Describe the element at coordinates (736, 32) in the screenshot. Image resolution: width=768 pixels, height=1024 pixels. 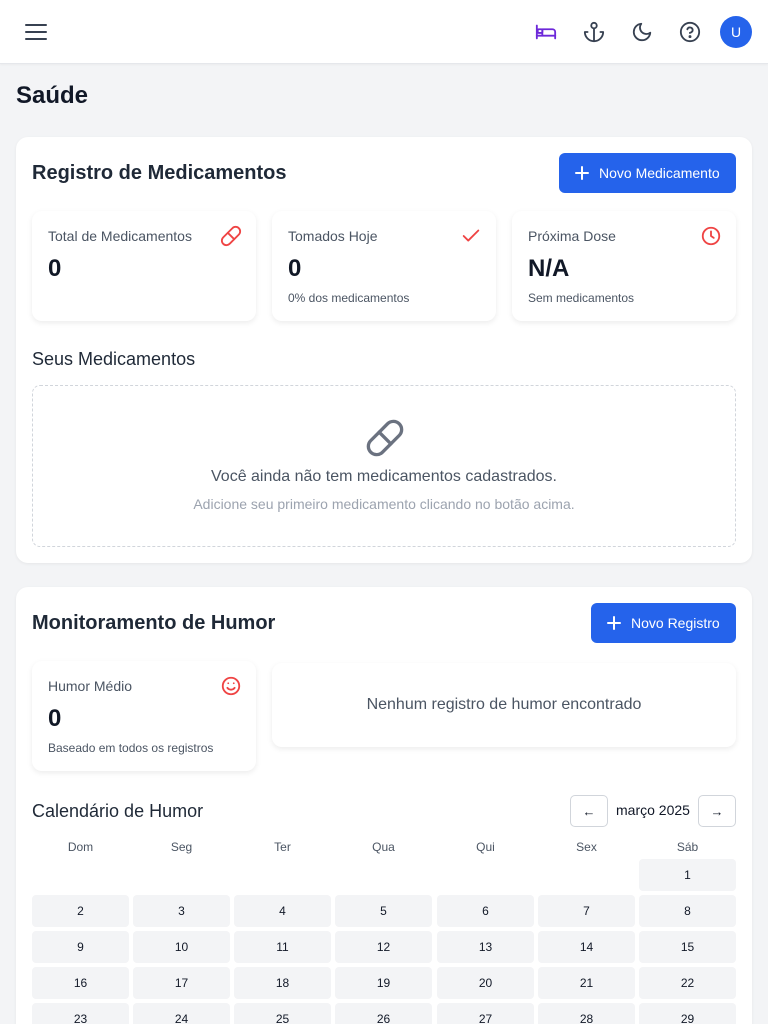
I see `avatar: U` at that location.